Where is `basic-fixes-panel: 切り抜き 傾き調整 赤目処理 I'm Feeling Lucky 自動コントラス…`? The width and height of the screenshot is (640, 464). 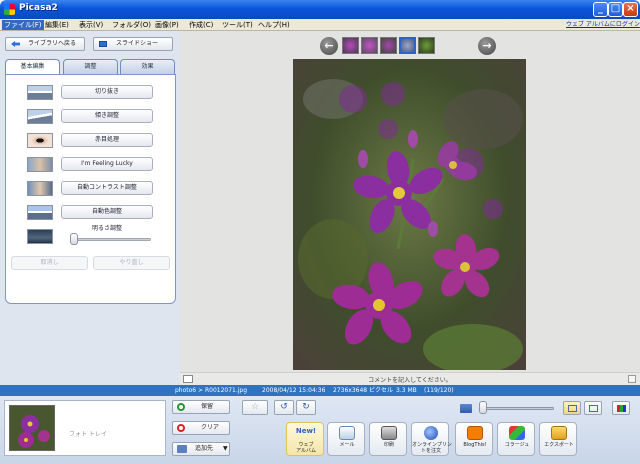 basic-fixes-panel: 切り抜き 傾き調整 赤目処理 I'm Feeling Lucky 自動コントラス… is located at coordinates (90, 189).